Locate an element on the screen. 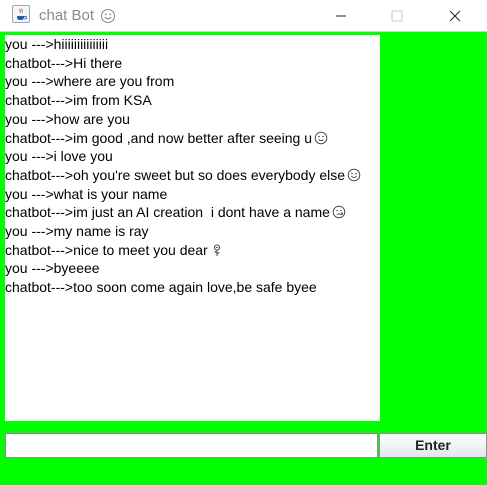 This screenshot has height=485, width=487. user-message-line: you --->what is your name is located at coordinates (86, 194).